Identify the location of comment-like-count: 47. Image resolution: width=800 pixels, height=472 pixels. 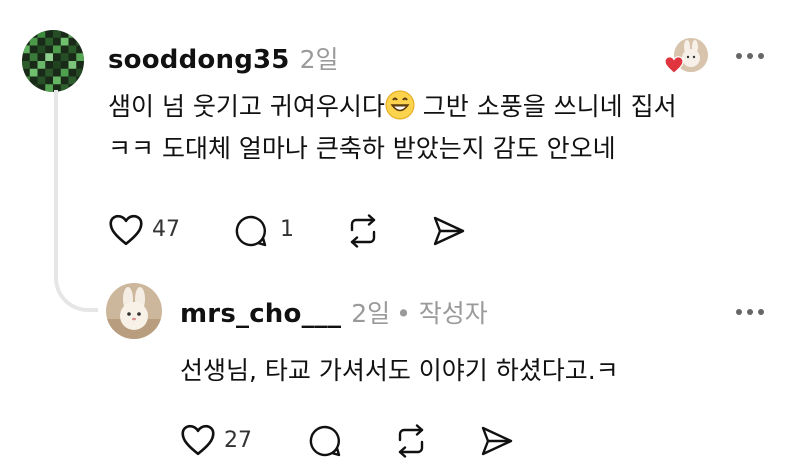
(166, 229).